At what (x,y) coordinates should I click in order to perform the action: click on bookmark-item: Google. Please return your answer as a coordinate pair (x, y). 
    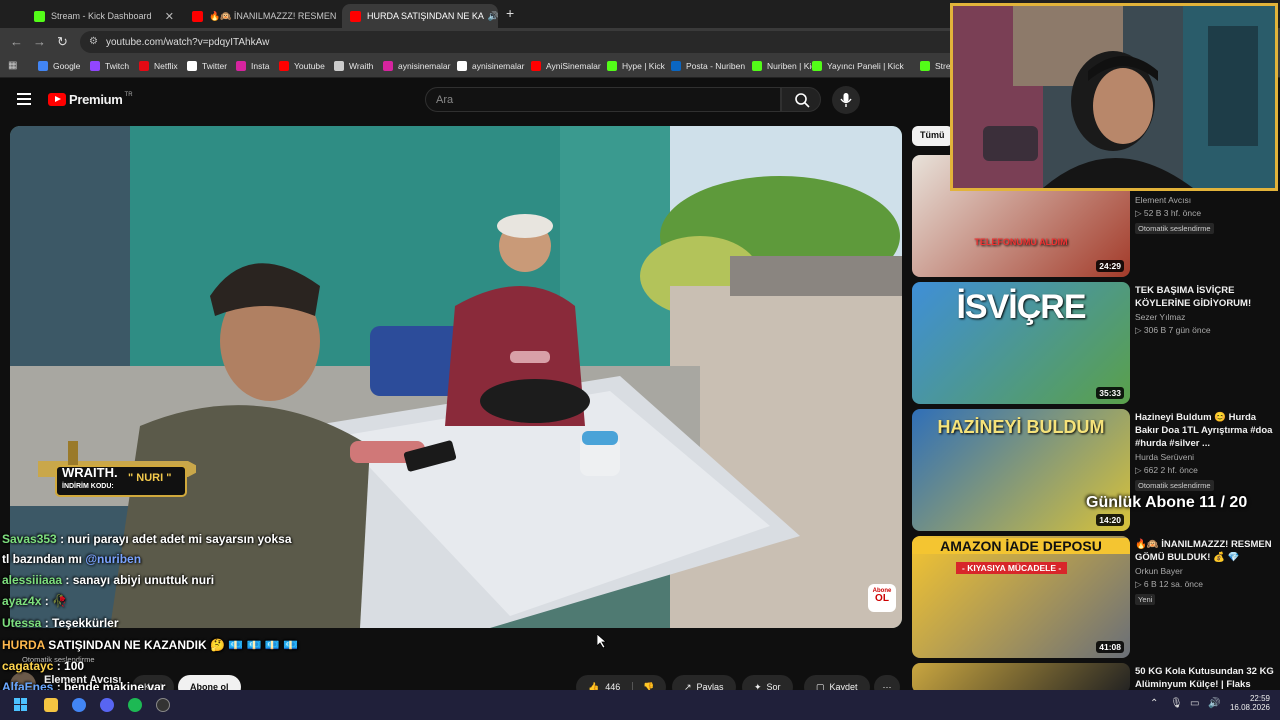
    Looking at the image, I should click on (59, 66).